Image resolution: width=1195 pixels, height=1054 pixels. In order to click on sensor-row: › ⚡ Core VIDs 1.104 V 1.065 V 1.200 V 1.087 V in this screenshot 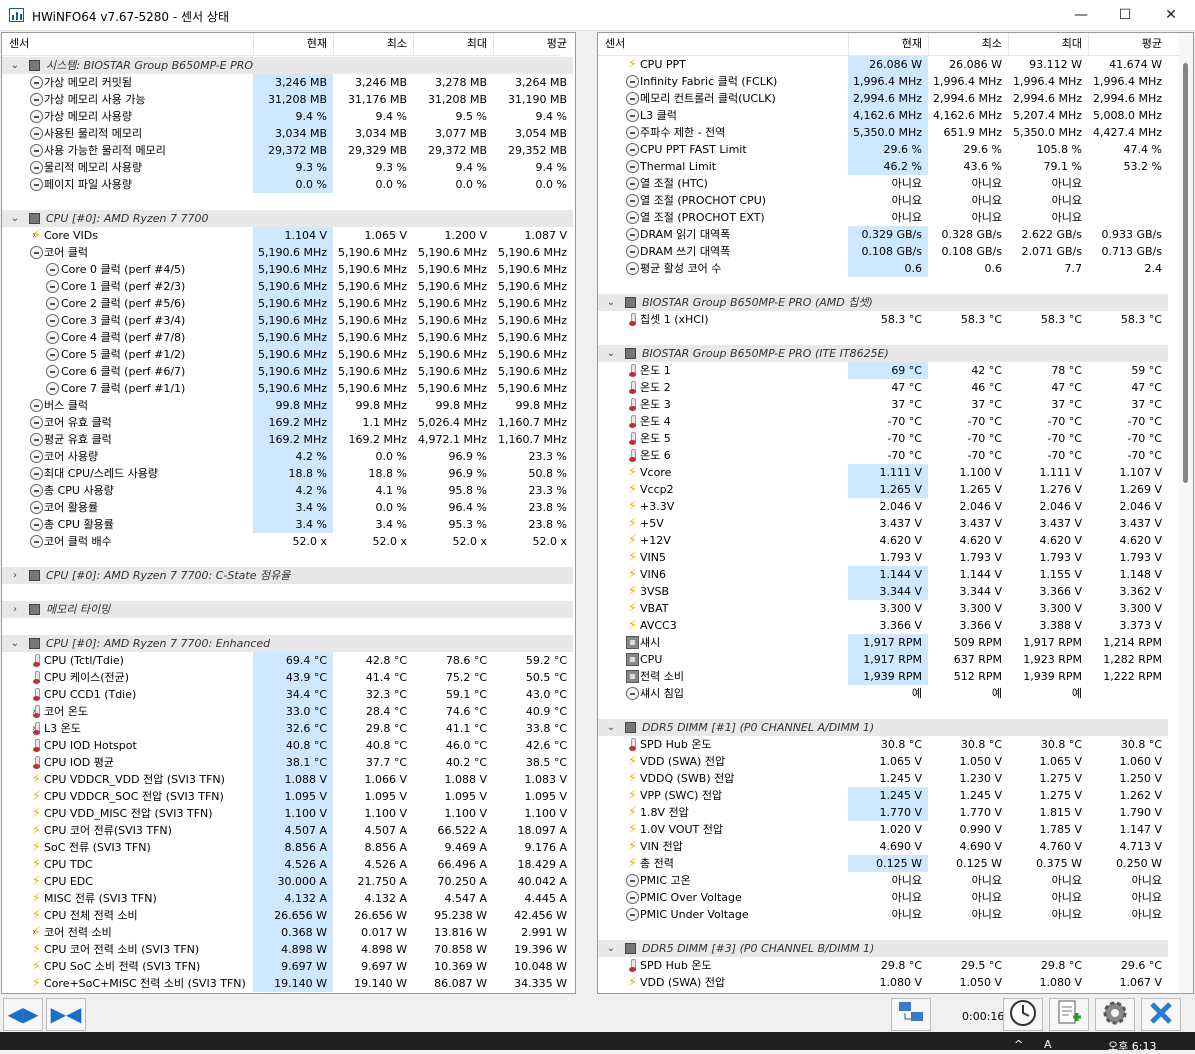, I will do `click(287, 235)`.